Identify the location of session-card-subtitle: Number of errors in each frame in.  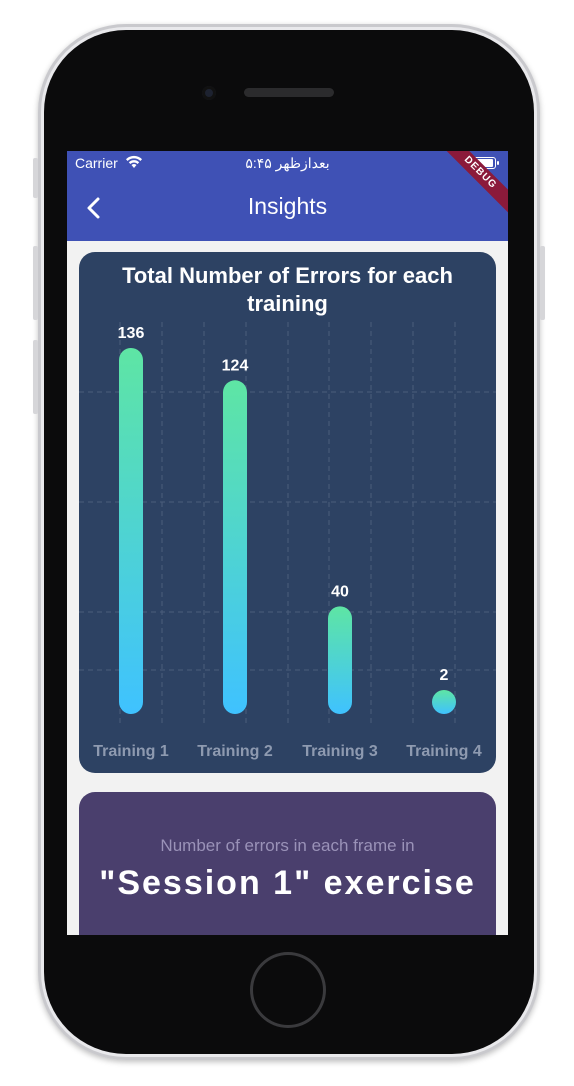
(287, 845).